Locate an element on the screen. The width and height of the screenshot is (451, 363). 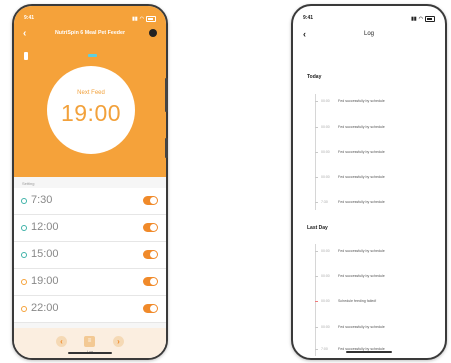
log-icon: ≡ is located at coordinates (89, 341).